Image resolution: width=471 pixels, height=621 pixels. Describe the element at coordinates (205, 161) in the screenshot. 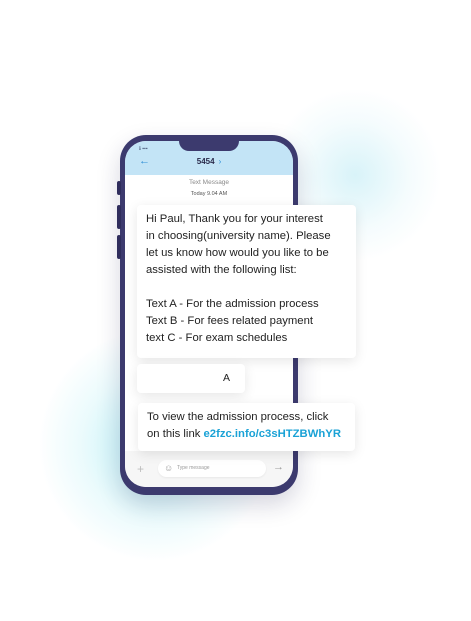

I see `contact-number: 5454` at that location.